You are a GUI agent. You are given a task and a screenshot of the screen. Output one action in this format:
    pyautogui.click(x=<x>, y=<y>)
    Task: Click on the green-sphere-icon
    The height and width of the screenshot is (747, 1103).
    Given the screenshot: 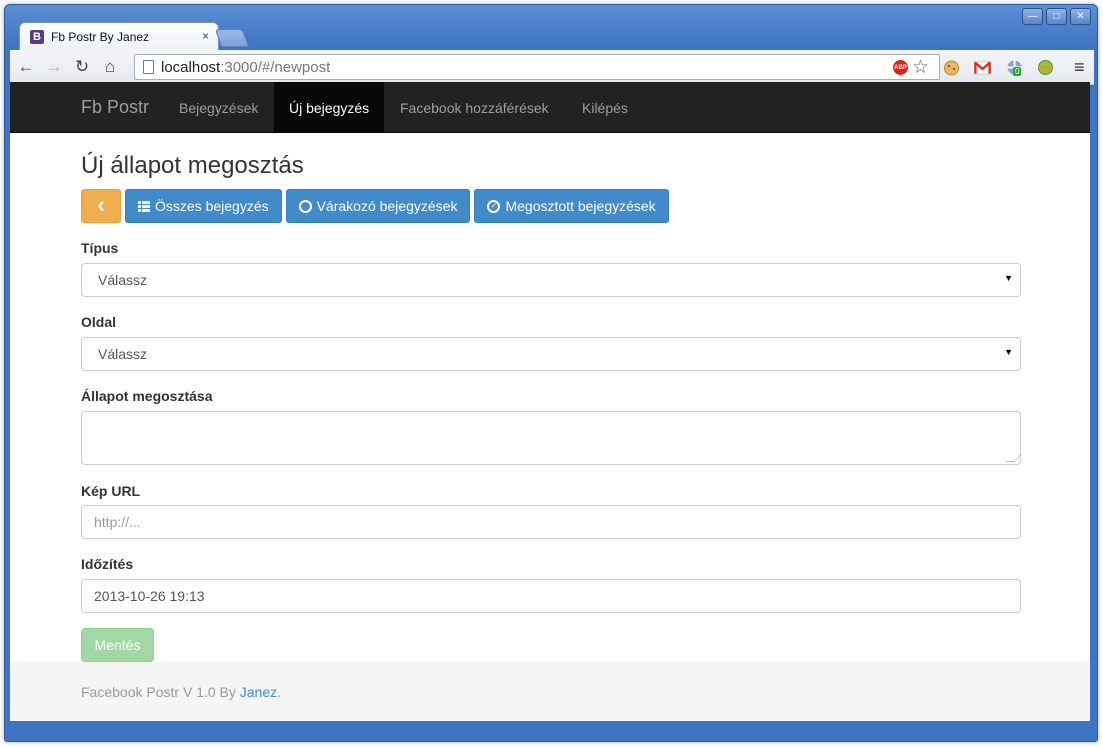 What is the action you would take?
    pyautogui.click(x=1045, y=67)
    